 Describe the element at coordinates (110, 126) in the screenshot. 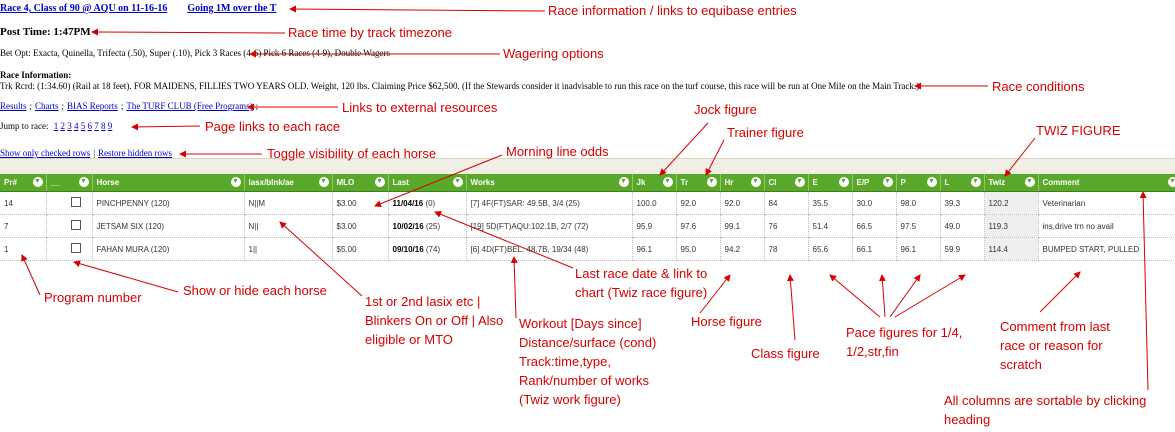

I see `jump-race-link: 9` at that location.